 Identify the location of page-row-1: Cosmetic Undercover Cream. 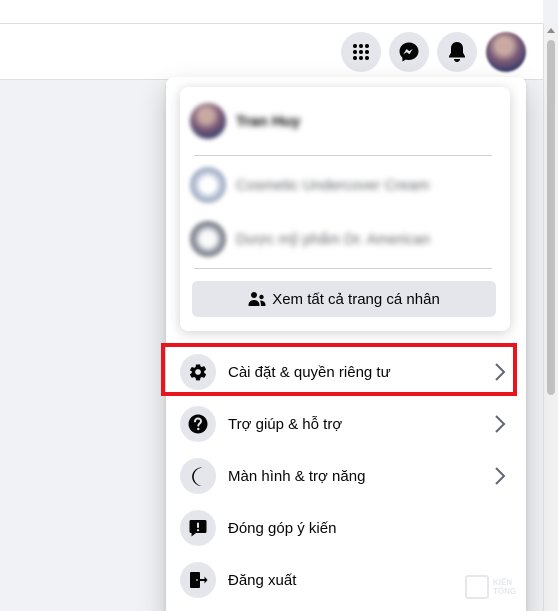
(345, 185).